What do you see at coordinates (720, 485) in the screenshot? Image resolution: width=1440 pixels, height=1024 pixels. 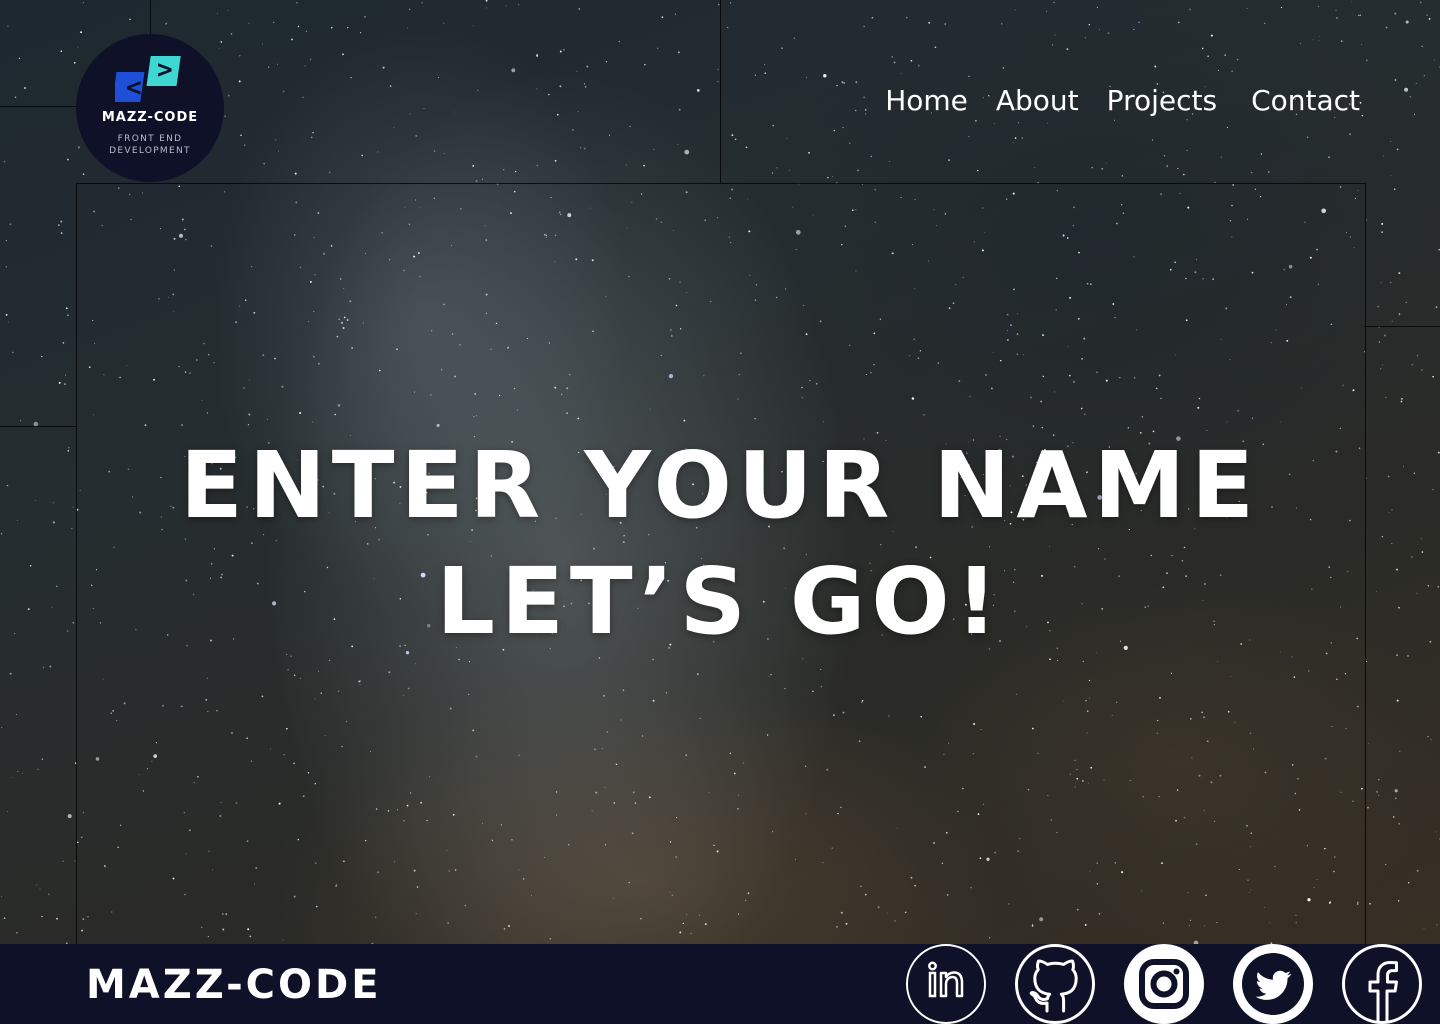 I see `hero-line-1: ENTER YOUR NAME` at bounding box center [720, 485].